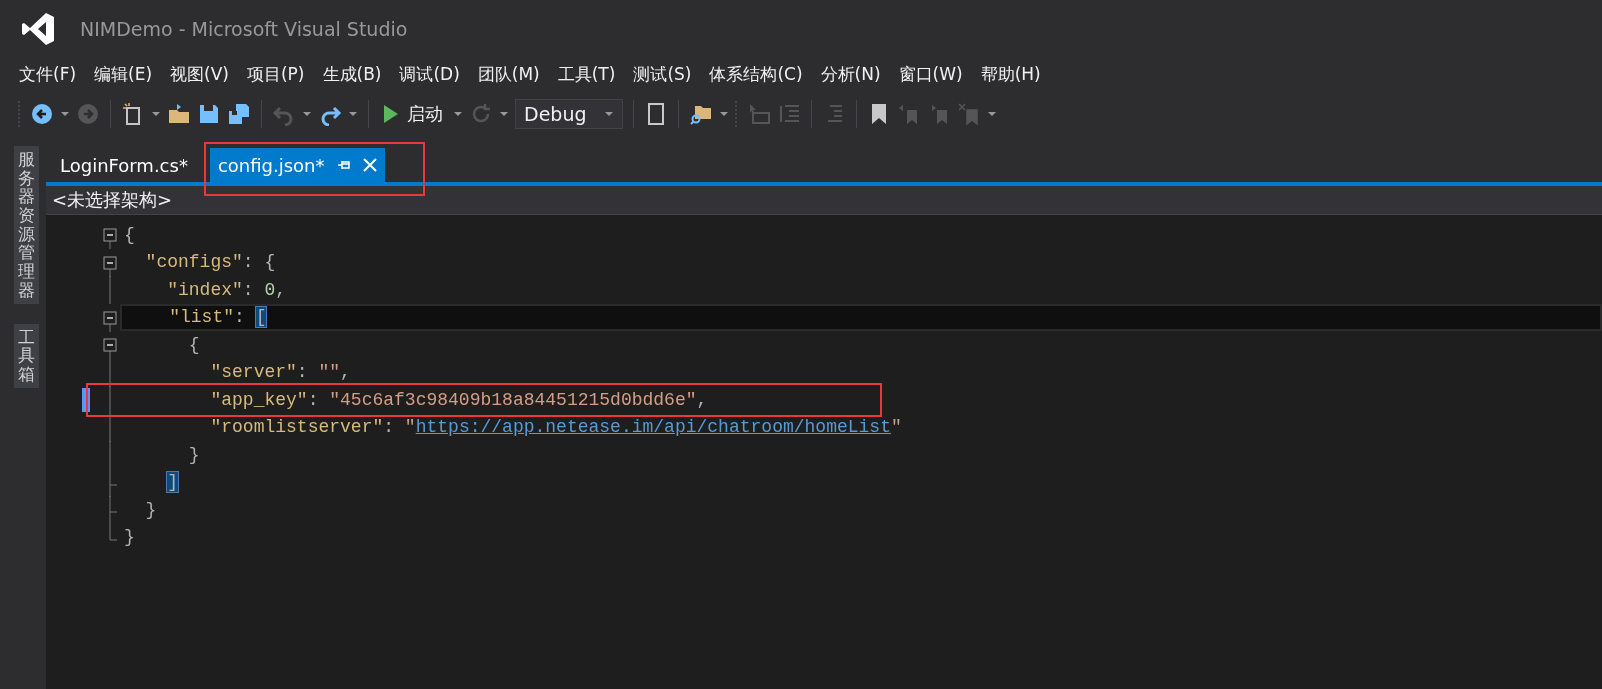 This screenshot has height=689, width=1602. Describe the element at coordinates (38, 29) in the screenshot. I see `app-logo-icon` at that location.